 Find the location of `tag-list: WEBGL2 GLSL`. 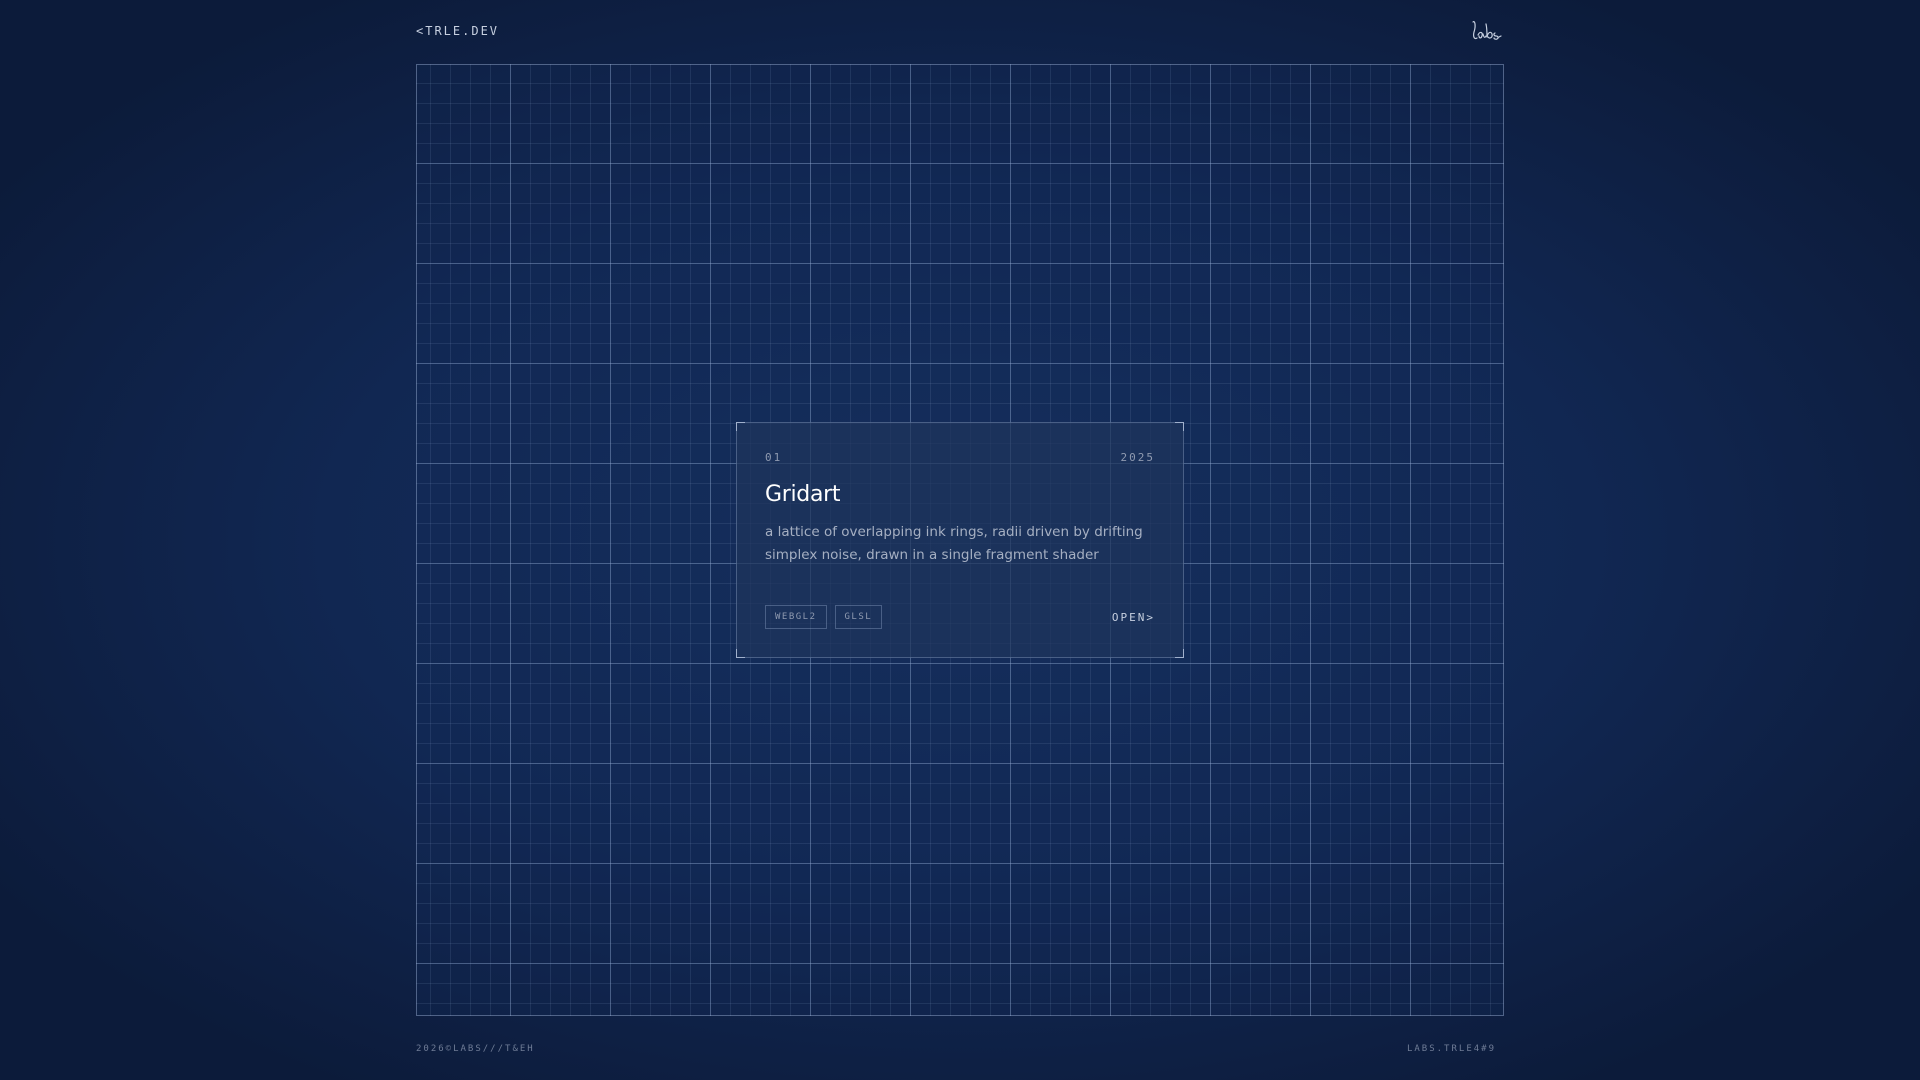

tag-list: WEBGL2 GLSL is located at coordinates (824, 617).